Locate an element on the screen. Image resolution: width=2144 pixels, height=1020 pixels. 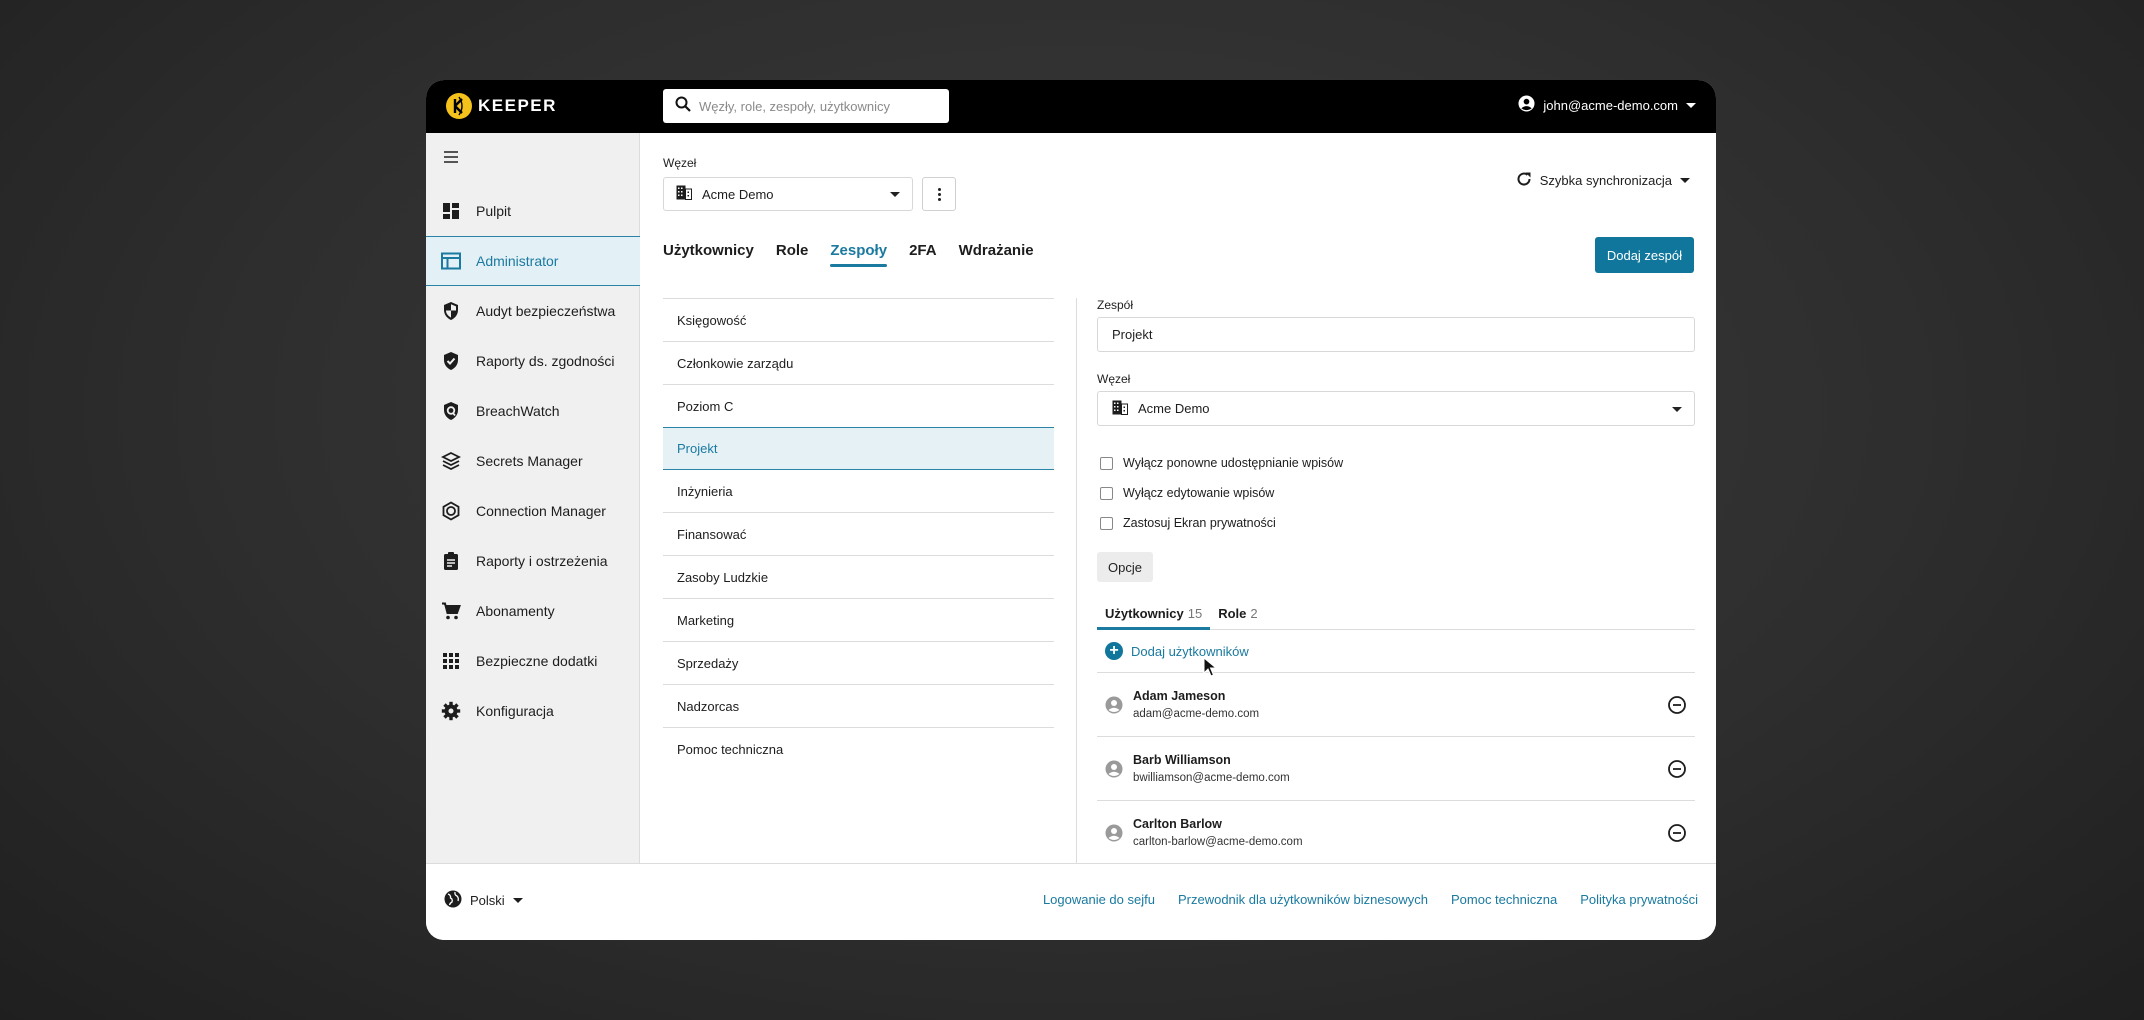
checkbox-disable-reshare: Wyłącz ponowne udostępnianie wpisów is located at coordinates (1396, 463).